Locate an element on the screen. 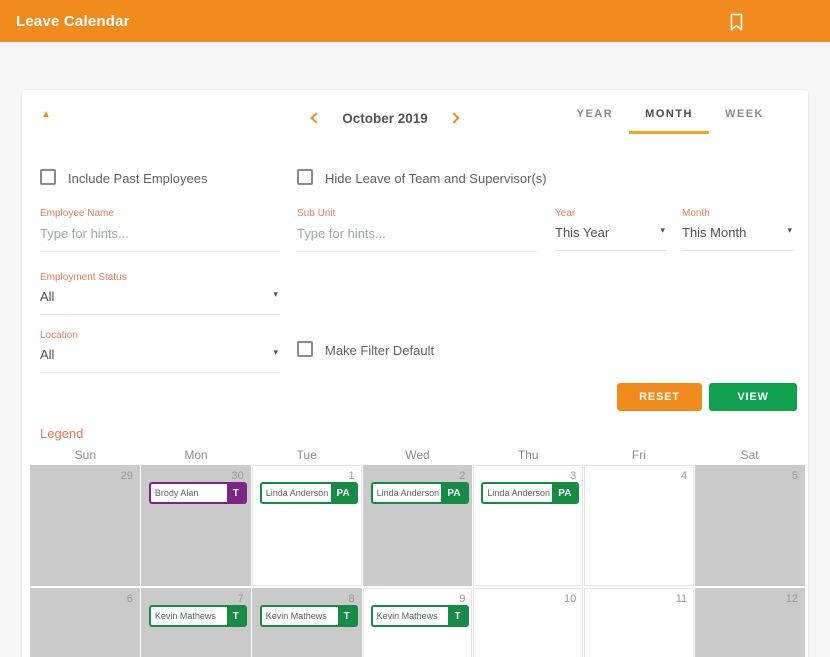 The width and height of the screenshot is (830, 657). employment-status-field: Employment Status All ▾ is located at coordinates (160, 293).